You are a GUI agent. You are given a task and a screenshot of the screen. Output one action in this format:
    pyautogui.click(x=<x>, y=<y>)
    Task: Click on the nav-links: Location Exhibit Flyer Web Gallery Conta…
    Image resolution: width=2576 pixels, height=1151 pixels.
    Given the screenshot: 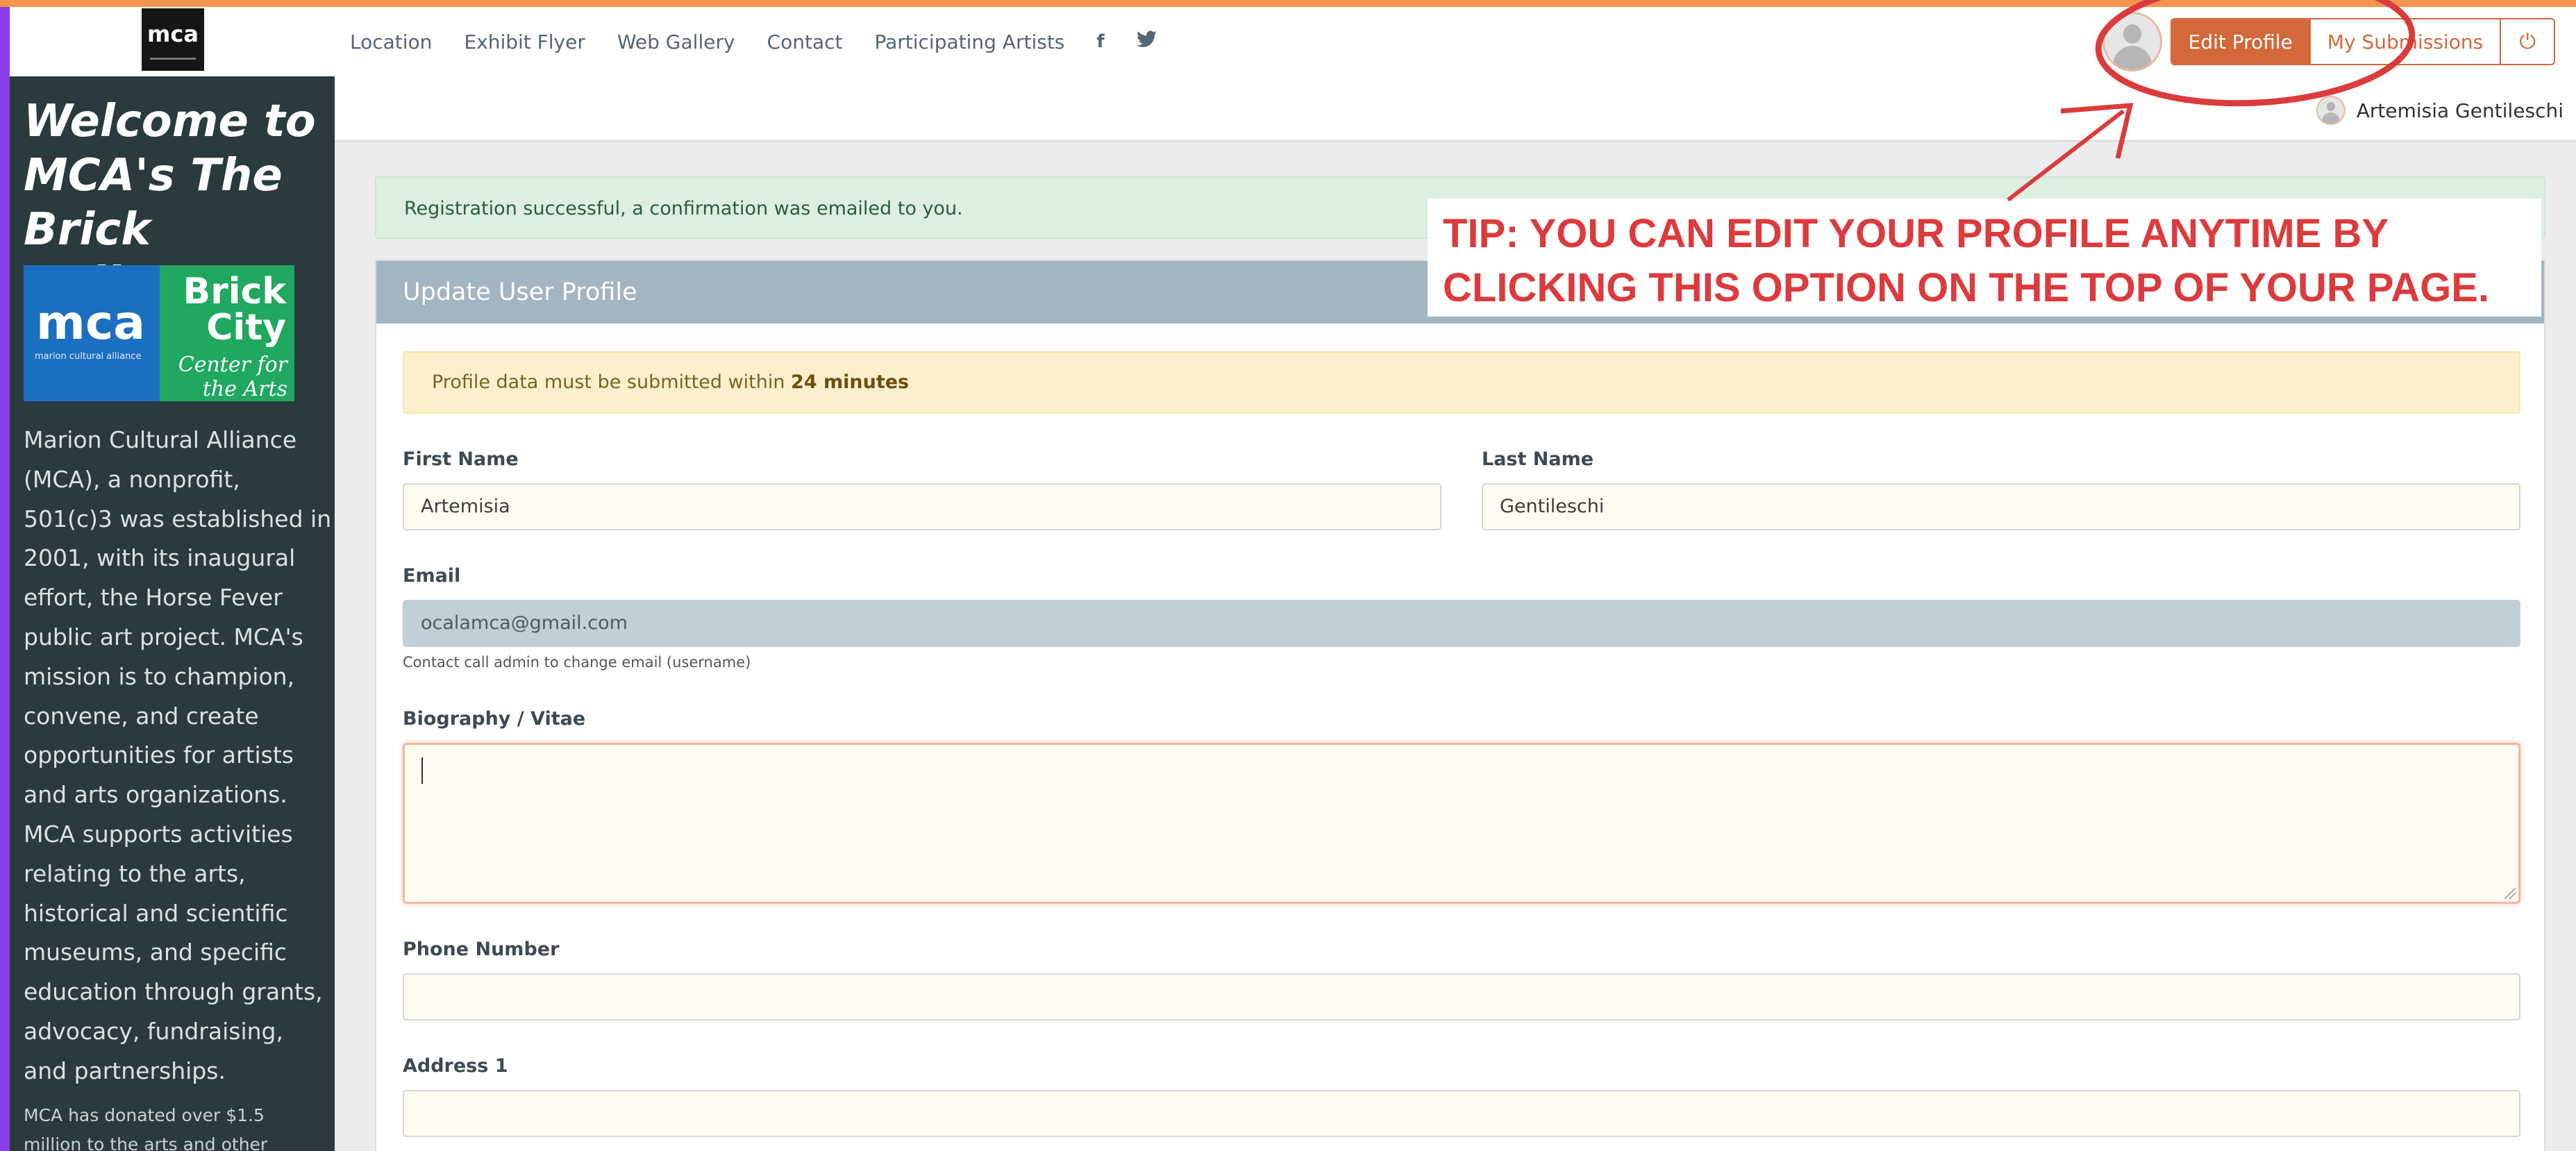 What is the action you would take?
    pyautogui.click(x=753, y=41)
    